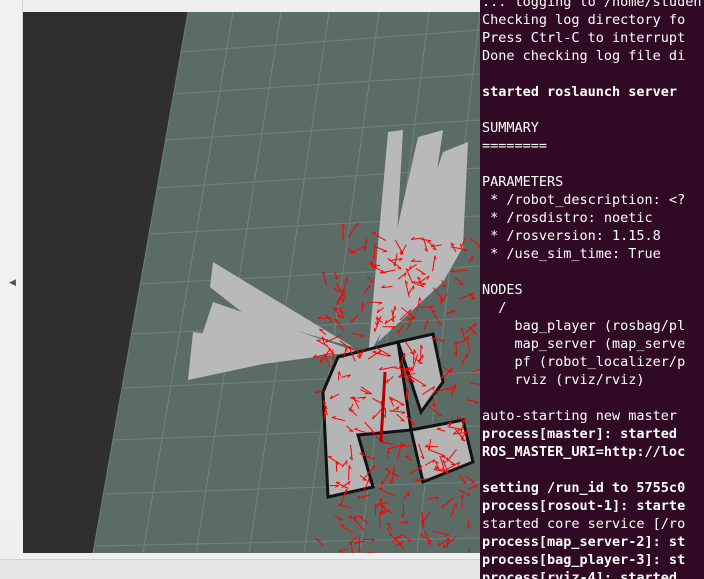 The width and height of the screenshot is (704, 579). I want to click on terminal-line: ROS_MASTER_URI=http://loc, so click(584, 452).